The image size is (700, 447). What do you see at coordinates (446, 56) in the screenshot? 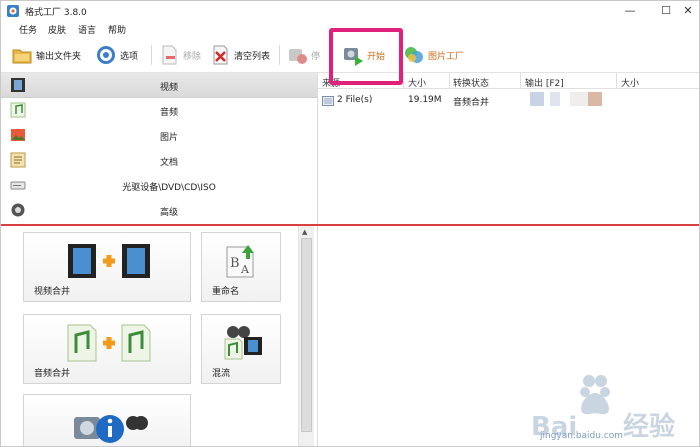
I see `picture-factory-label: 图片工厂` at bounding box center [446, 56].